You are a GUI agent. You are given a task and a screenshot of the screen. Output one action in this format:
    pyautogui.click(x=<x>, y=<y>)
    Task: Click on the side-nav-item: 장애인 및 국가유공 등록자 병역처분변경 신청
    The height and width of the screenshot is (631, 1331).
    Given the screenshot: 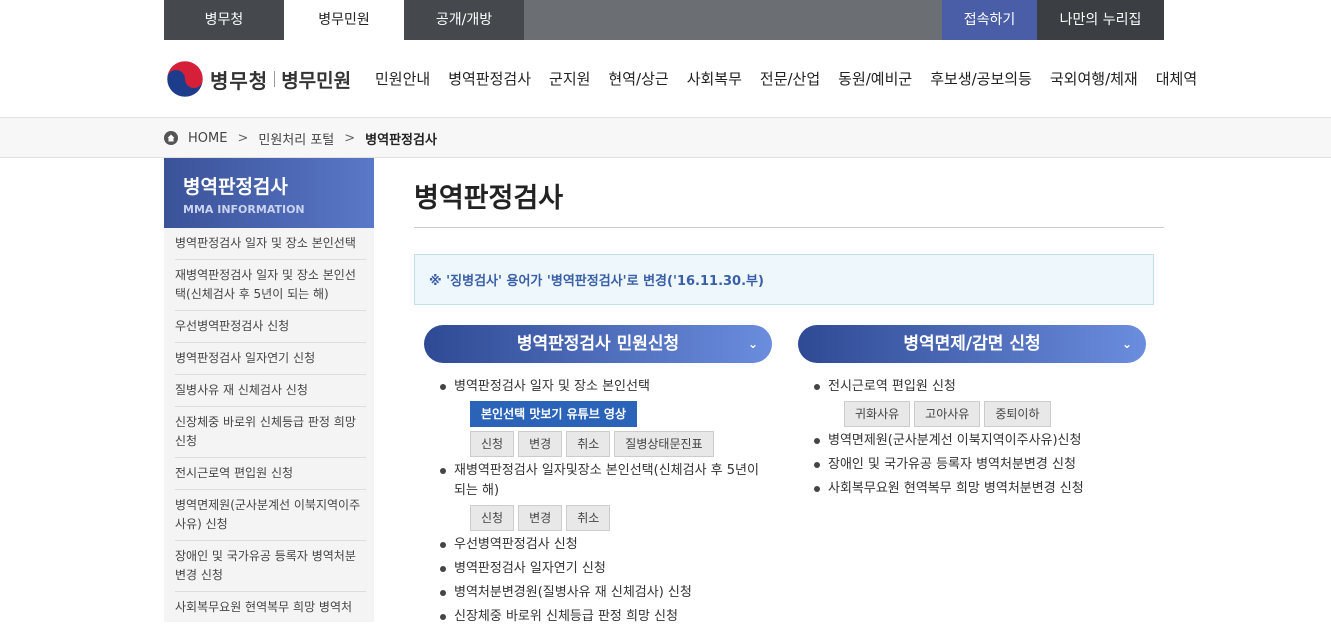 What is the action you would take?
    pyautogui.click(x=270, y=566)
    